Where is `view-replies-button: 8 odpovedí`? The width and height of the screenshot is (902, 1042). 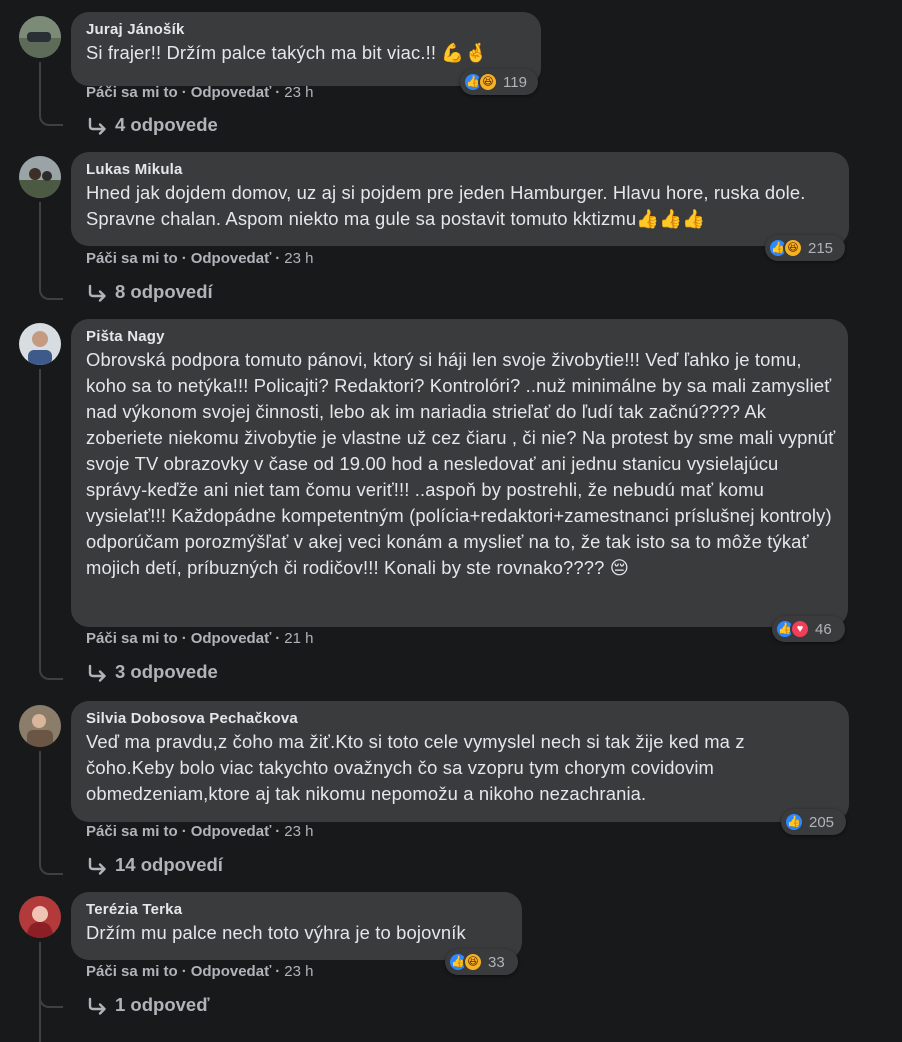
view-replies-button: 8 odpovedí is located at coordinates (150, 292).